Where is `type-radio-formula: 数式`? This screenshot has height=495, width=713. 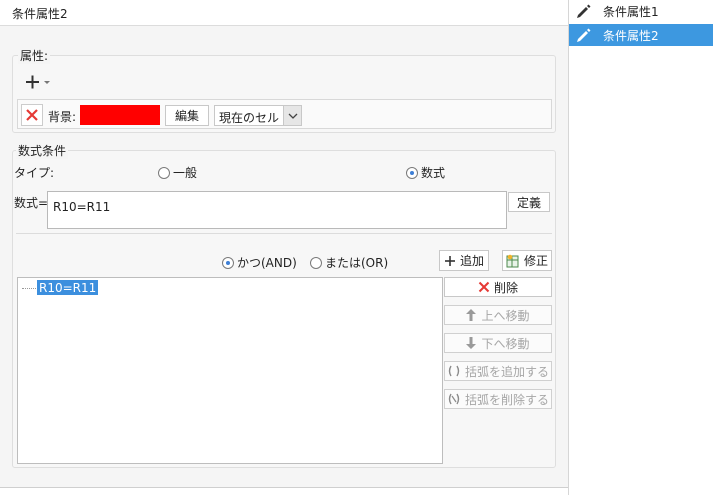 type-radio-formula: 数式 is located at coordinates (425, 172).